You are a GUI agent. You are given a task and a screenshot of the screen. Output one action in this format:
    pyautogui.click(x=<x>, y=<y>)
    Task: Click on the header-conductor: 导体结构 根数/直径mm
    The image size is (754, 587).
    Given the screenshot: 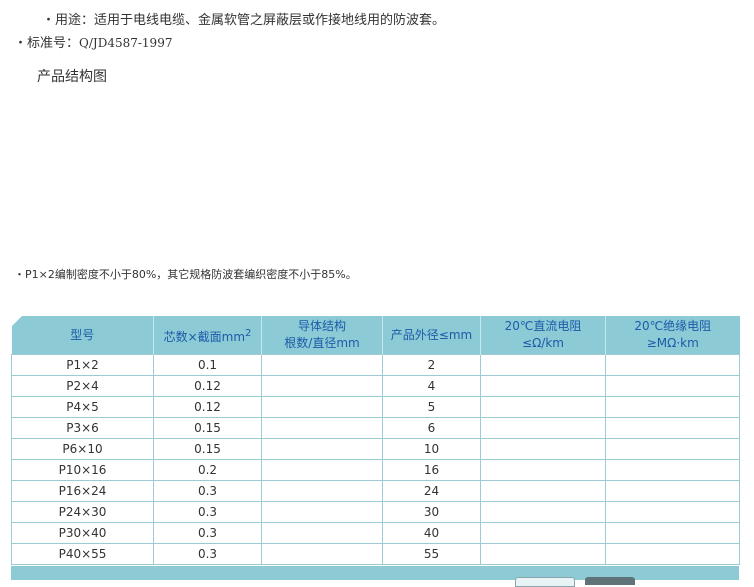 What is the action you would take?
    pyautogui.click(x=322, y=335)
    